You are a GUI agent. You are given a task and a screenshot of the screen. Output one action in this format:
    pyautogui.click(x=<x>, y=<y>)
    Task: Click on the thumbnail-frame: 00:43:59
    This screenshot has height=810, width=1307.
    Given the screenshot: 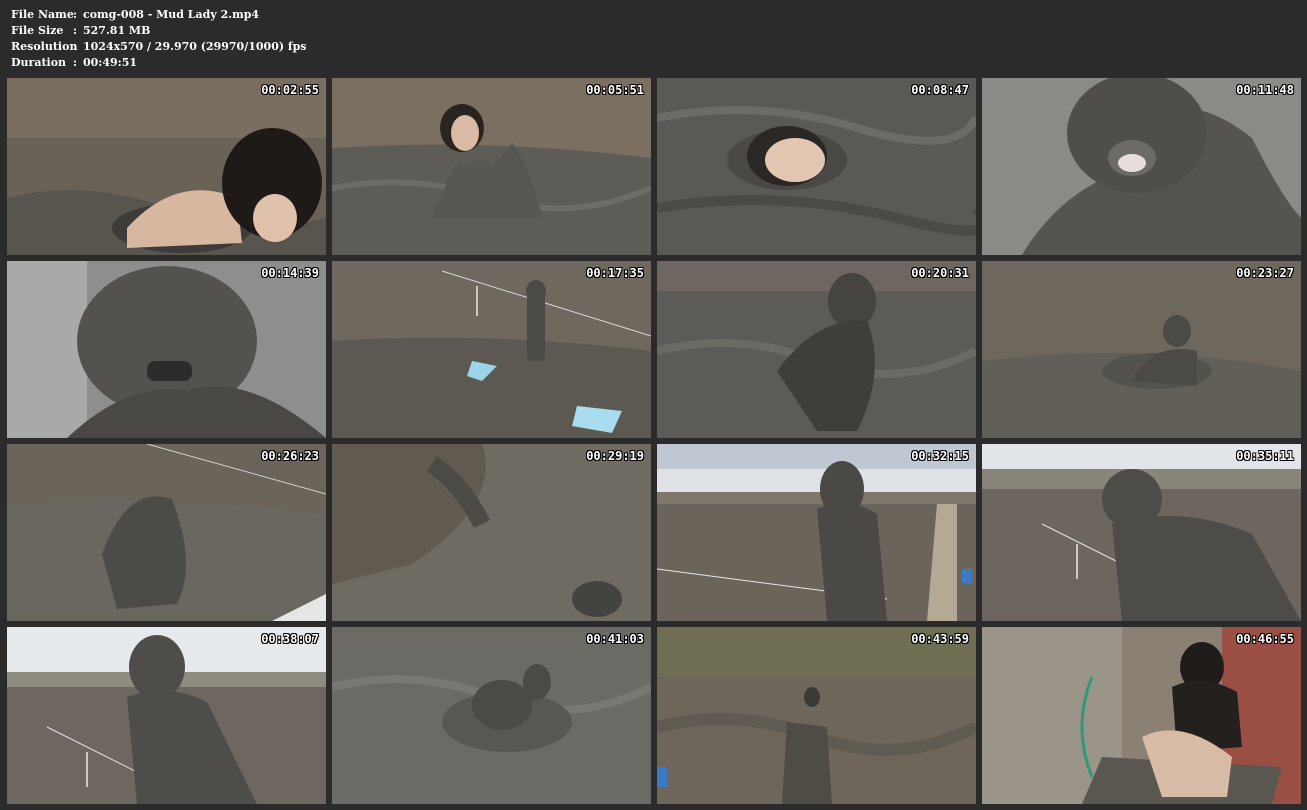 What is the action you would take?
    pyautogui.click(x=816, y=715)
    